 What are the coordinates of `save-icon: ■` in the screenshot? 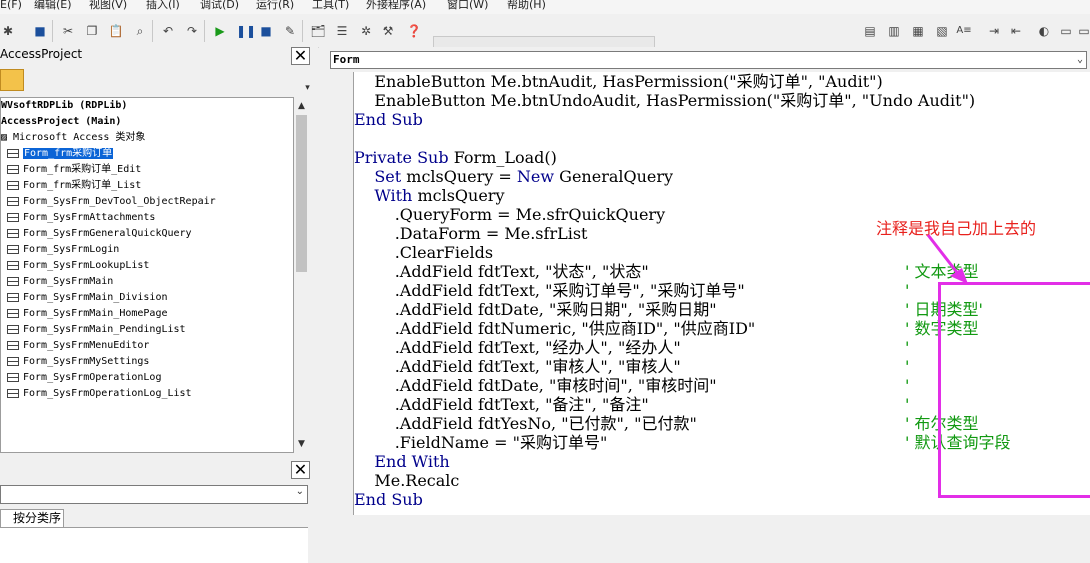 It's located at (40, 31).